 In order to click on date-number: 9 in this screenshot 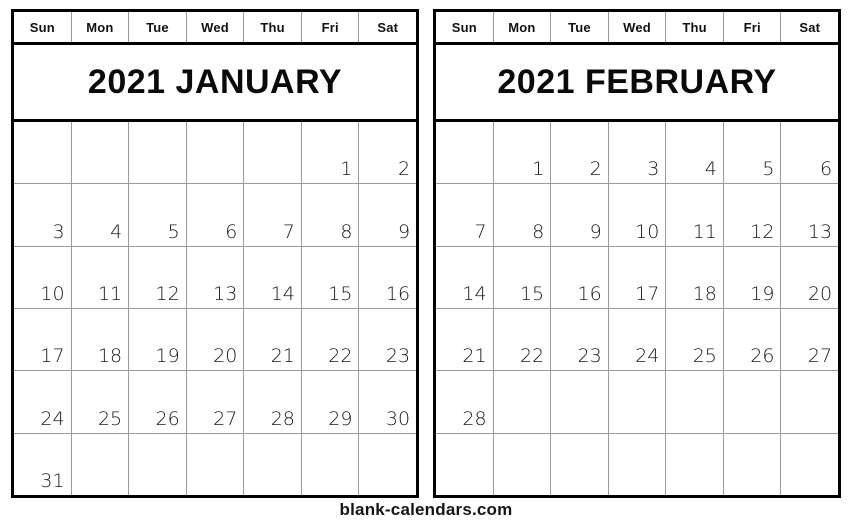, I will do `click(595, 231)`.